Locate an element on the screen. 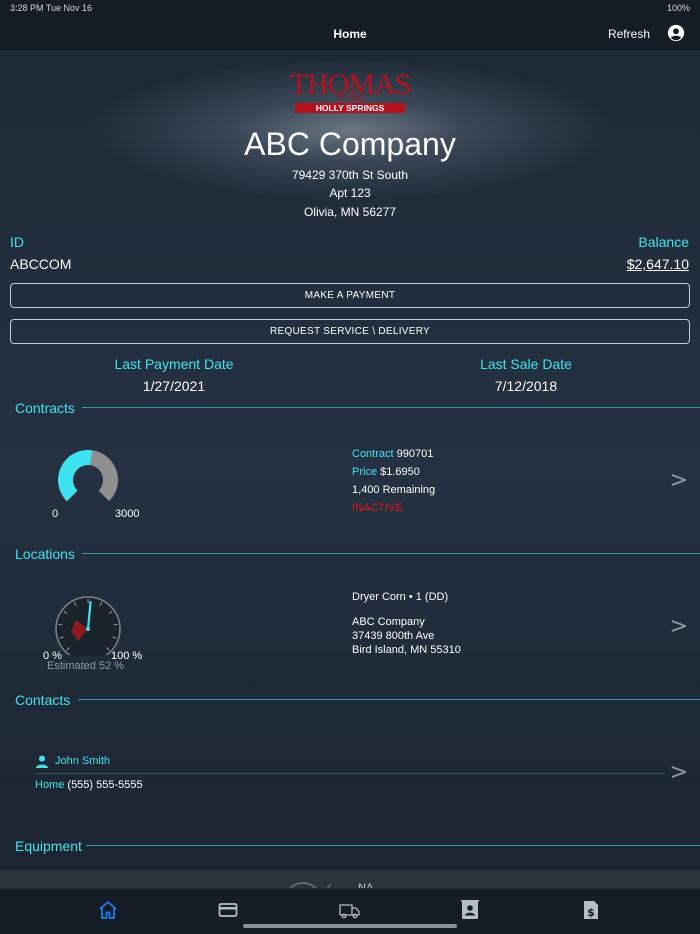  battery-indicator: 100% is located at coordinates (678, 8).